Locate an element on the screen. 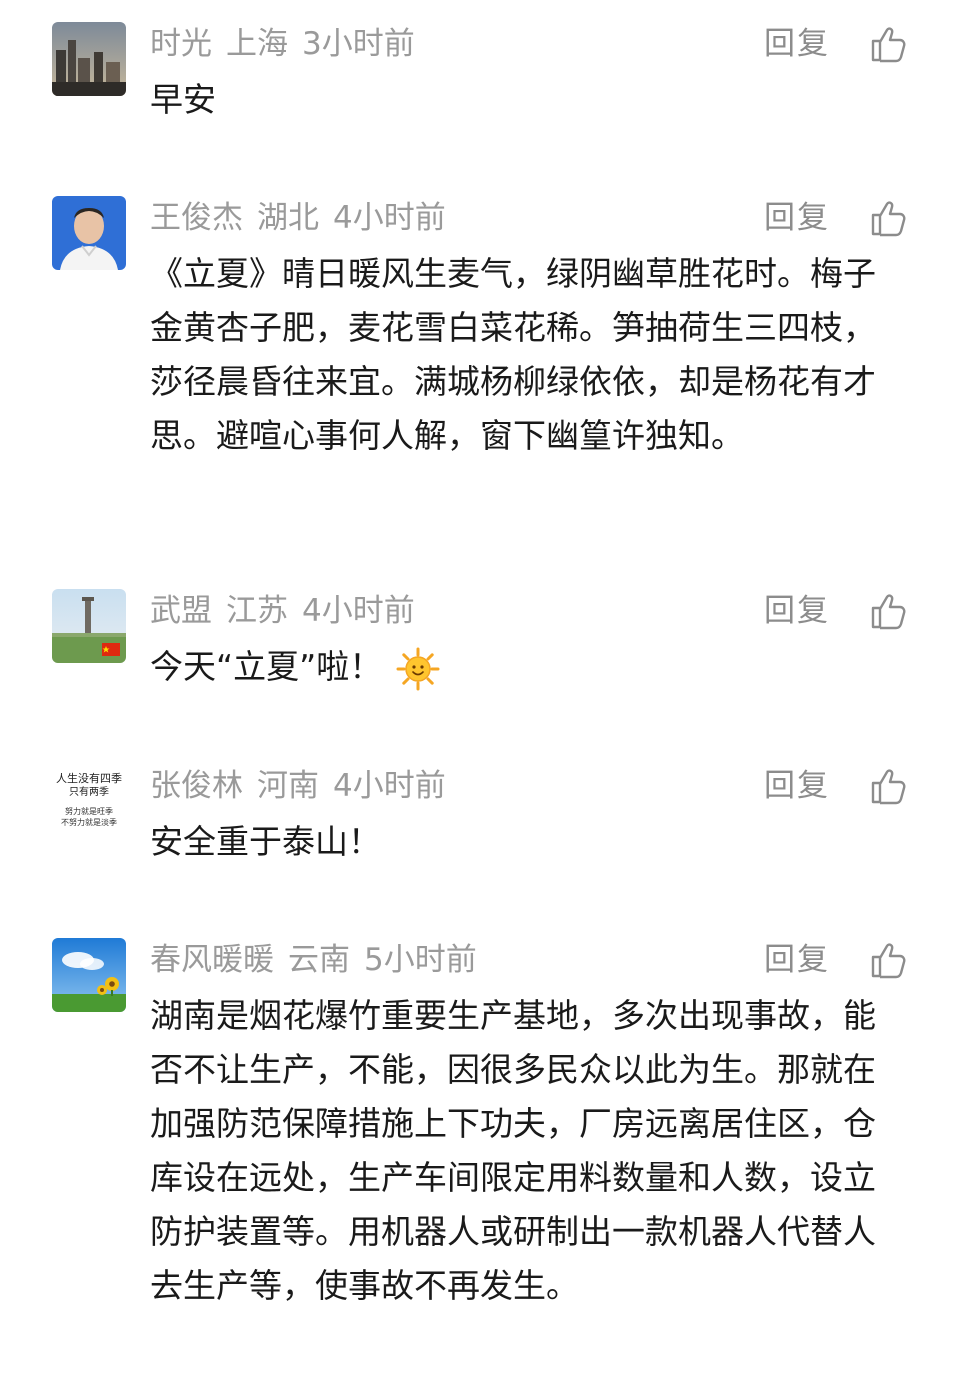 This screenshot has height=1397, width=960. commenter-location: 河南 is located at coordinates (288, 786).